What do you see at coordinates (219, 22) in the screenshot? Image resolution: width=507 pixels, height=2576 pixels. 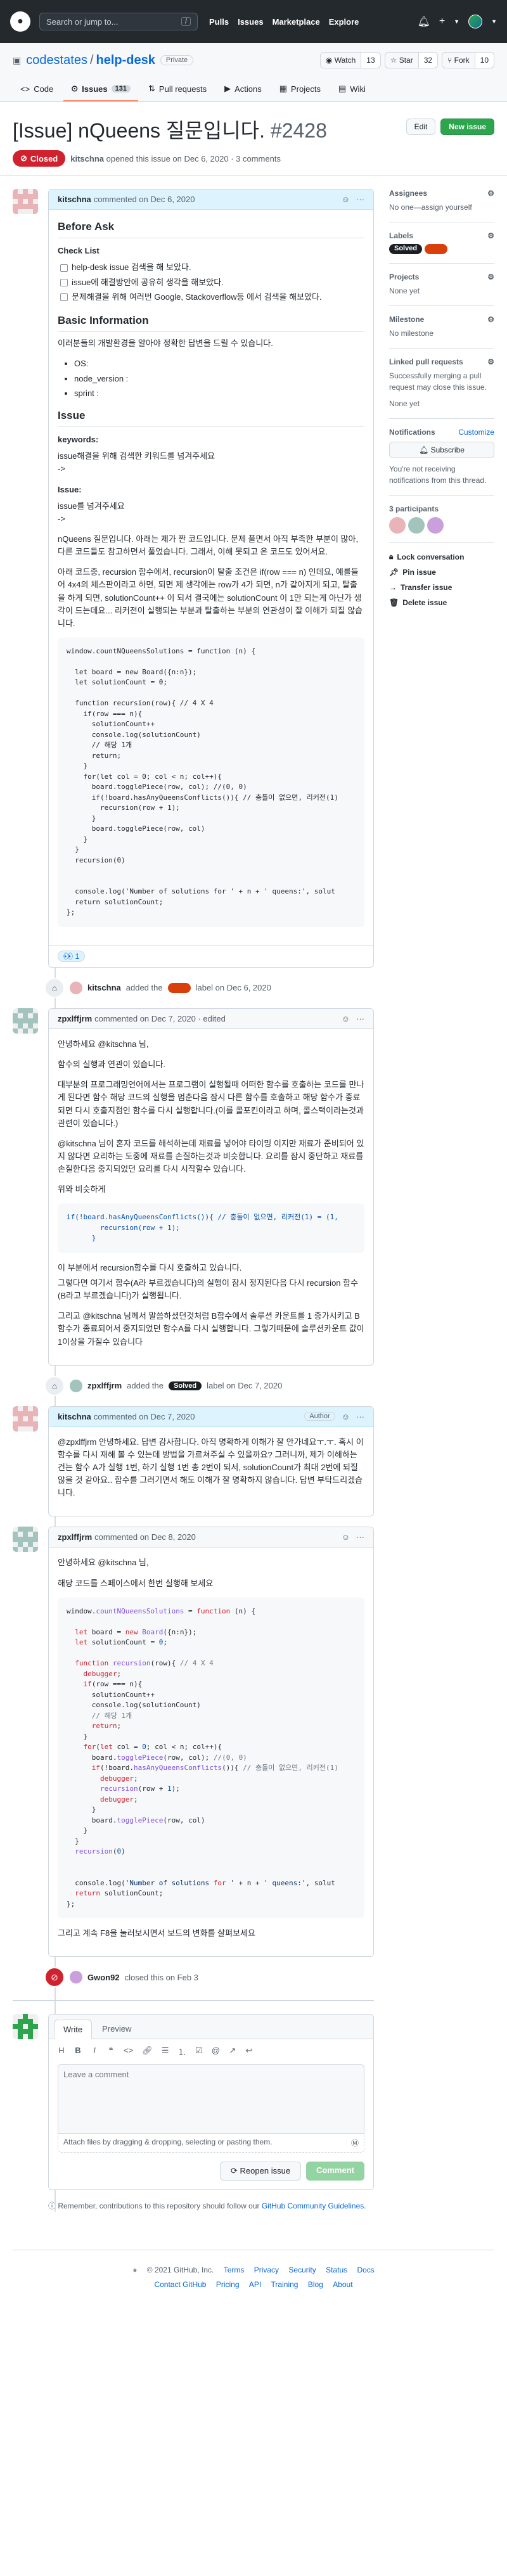 I see `nav-pulls: Pulls` at bounding box center [219, 22].